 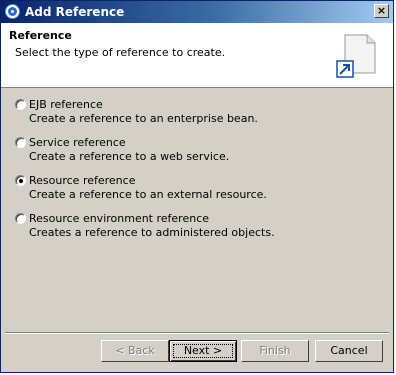 What do you see at coordinates (20, 180) in the screenshot?
I see `resource-reference-radio` at bounding box center [20, 180].